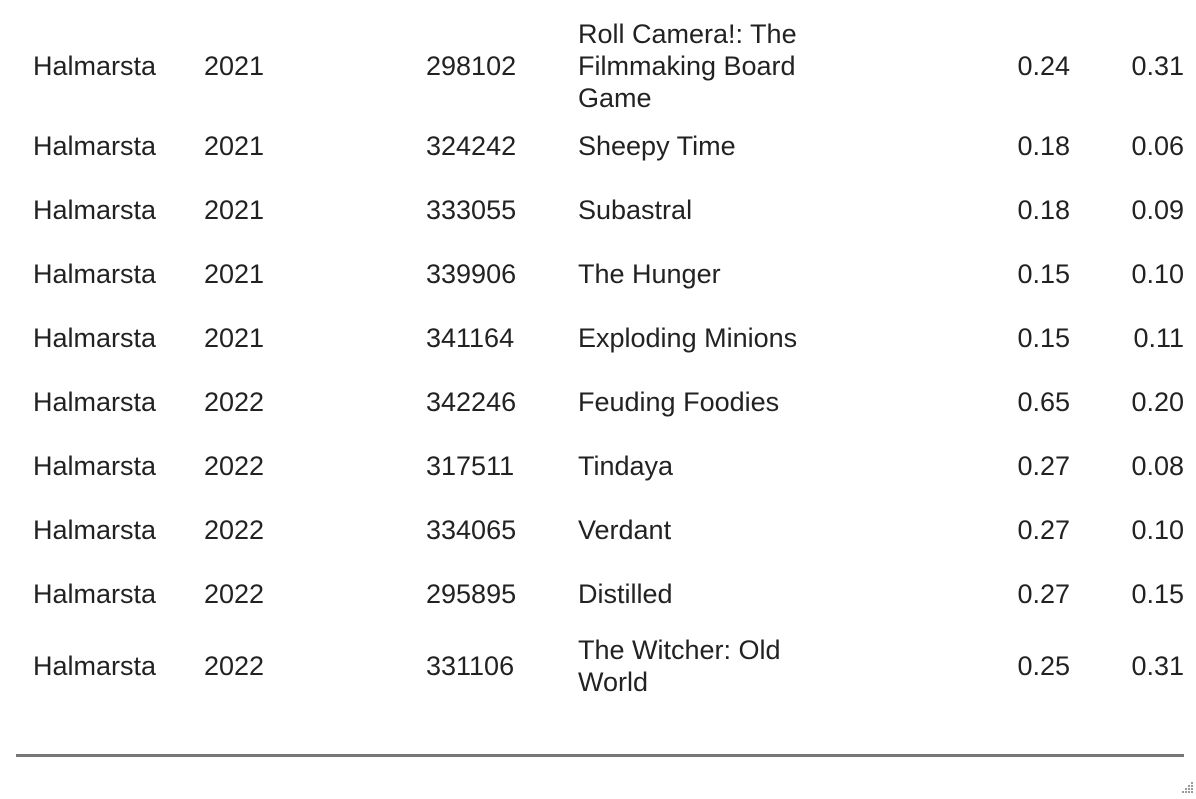 This screenshot has height=799, width=1196. What do you see at coordinates (470, 466) in the screenshot?
I see `cell-id: 317511` at bounding box center [470, 466].